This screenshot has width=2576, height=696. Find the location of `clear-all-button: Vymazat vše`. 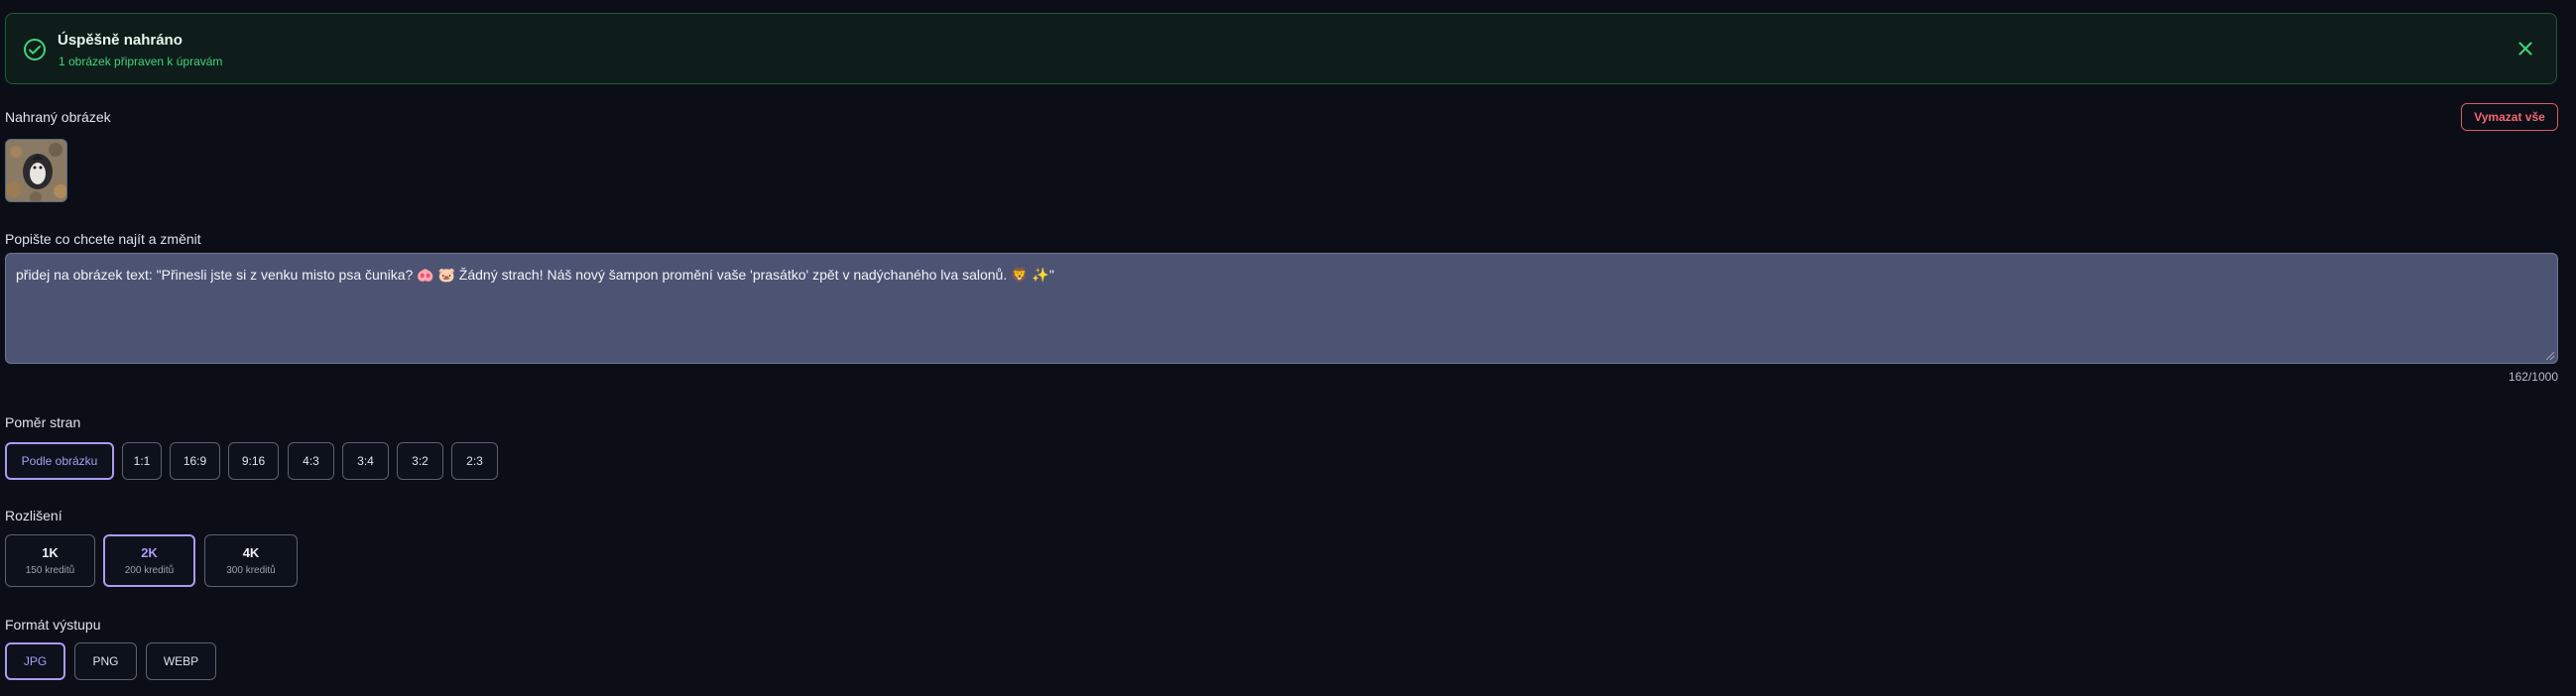

clear-all-button: Vymazat vše is located at coordinates (2509, 117).